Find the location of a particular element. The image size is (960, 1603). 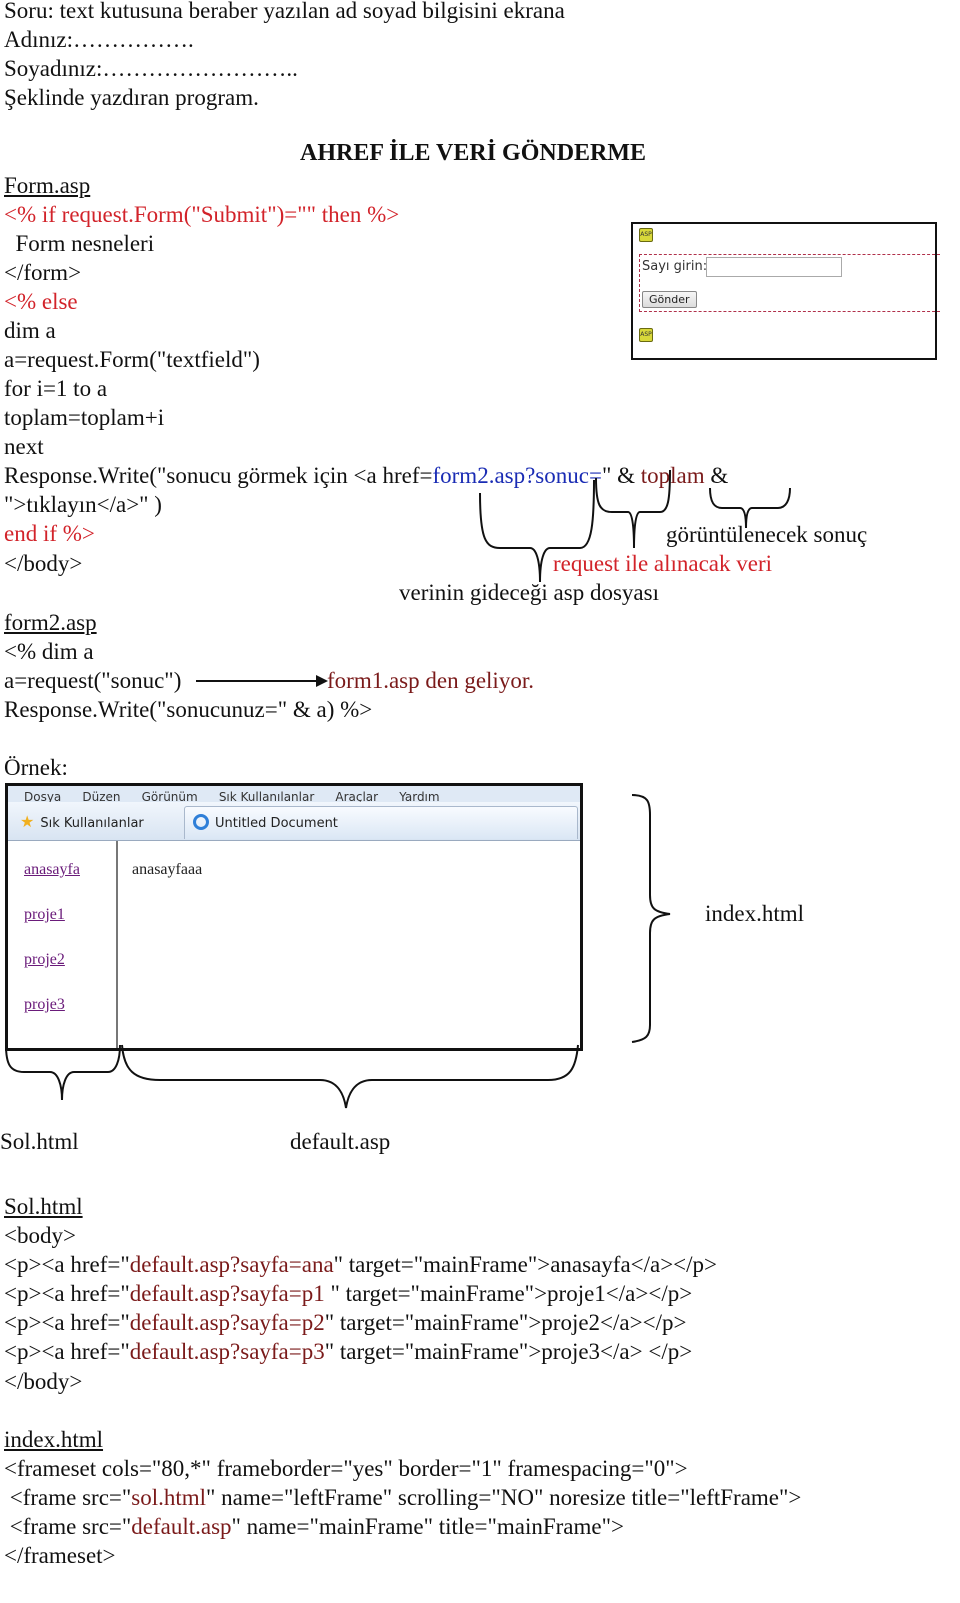

brace-index is located at coordinates (651, 918).